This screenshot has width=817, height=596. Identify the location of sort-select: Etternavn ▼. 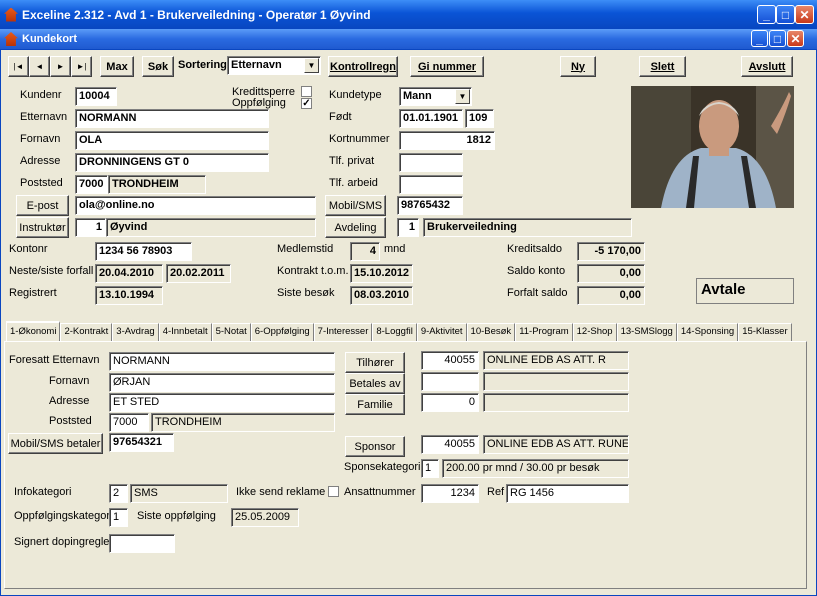
(274, 65).